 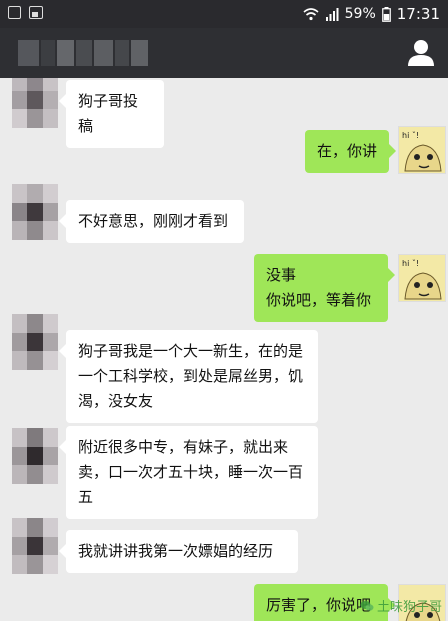 I want to click on message-bubble: 我就讲讲我第一次嫖娼的经历, so click(x=178, y=551).